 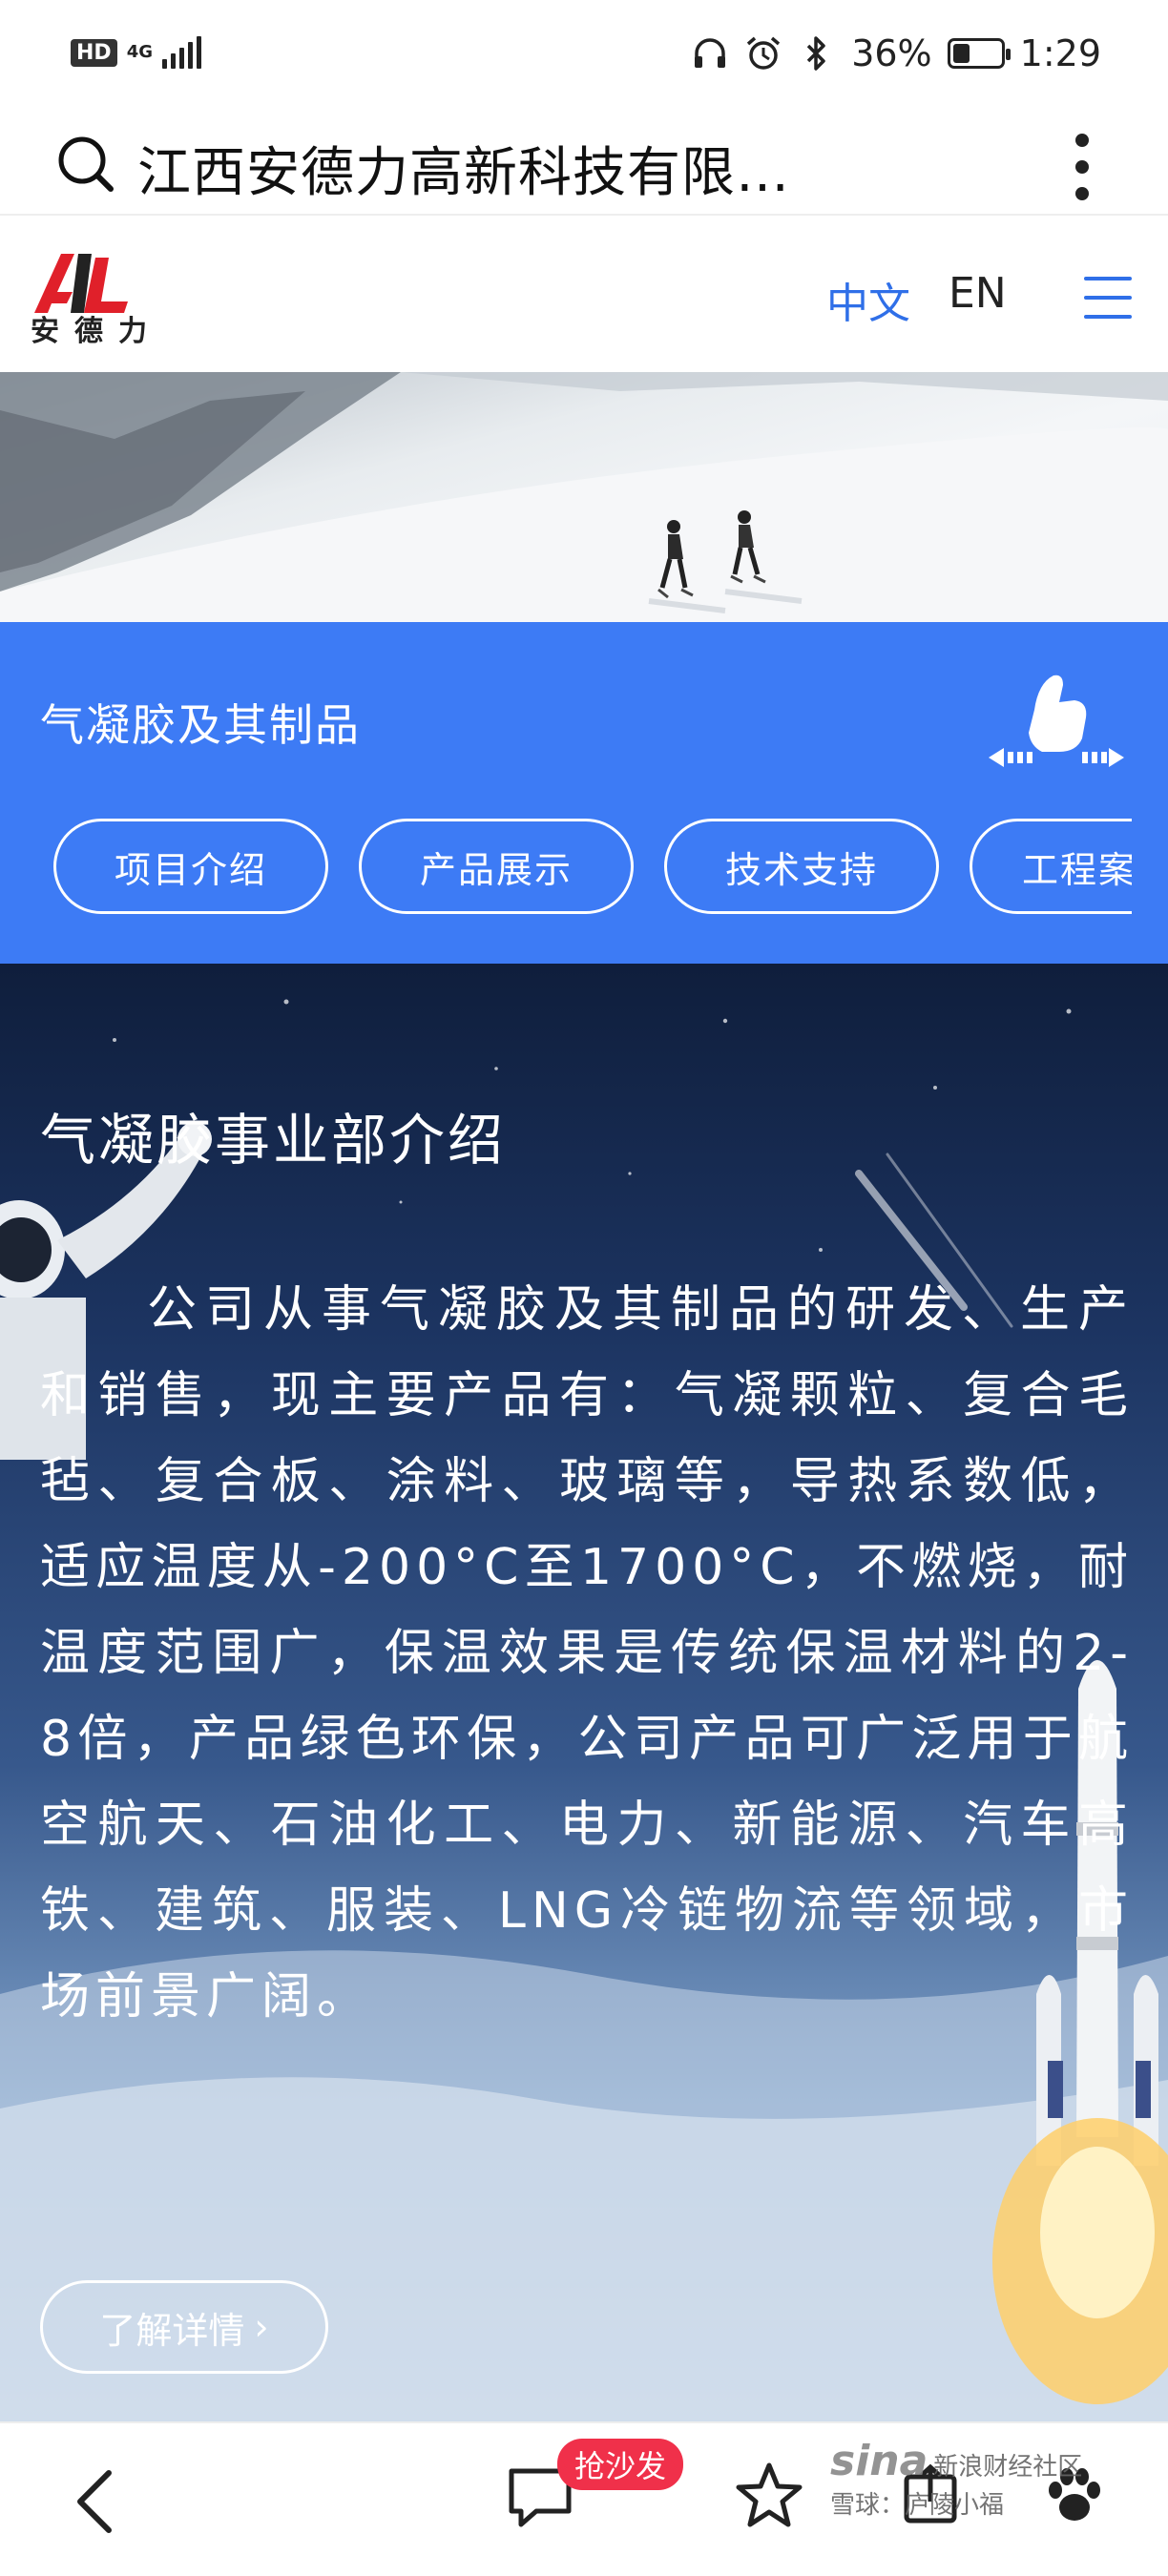 I want to click on swipe-hand-icon, so click(x=1059, y=721).